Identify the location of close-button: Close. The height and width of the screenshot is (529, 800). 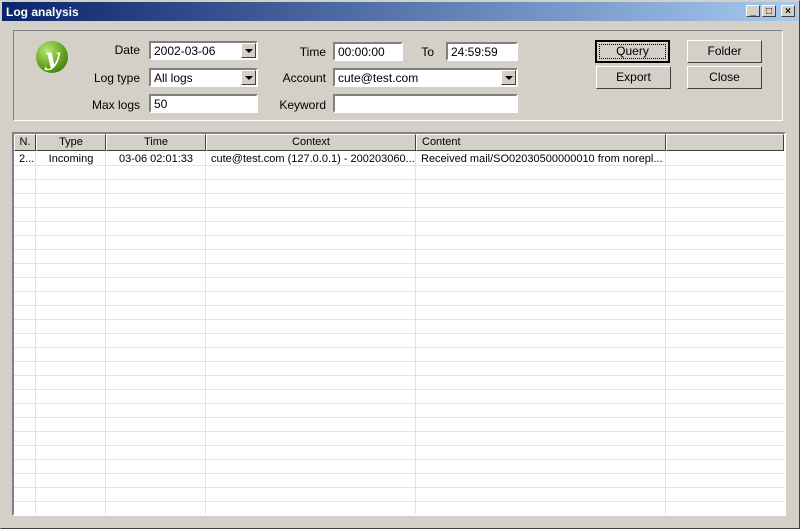
(724, 77).